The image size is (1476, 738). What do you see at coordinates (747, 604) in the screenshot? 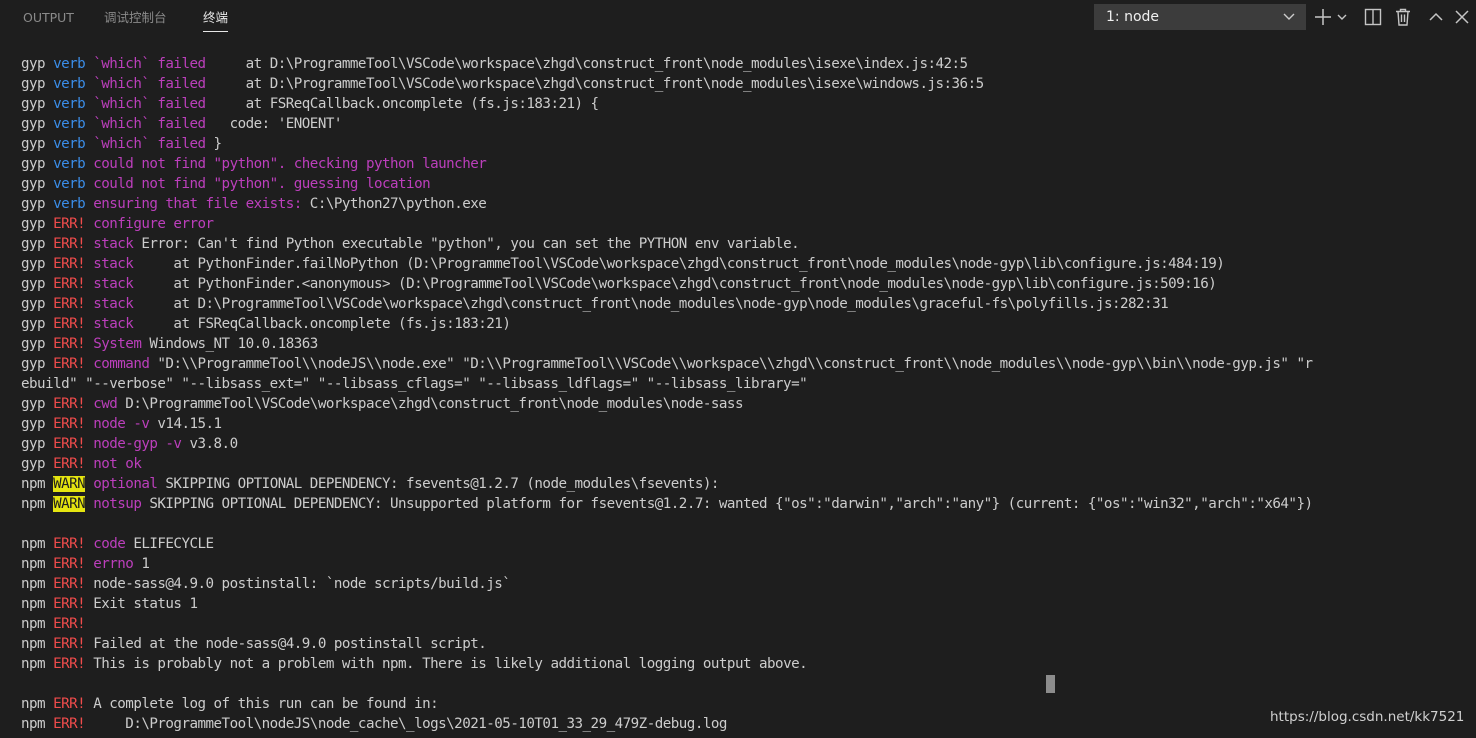
I see `terminal-line: npm ERR! Exit status 1` at bounding box center [747, 604].